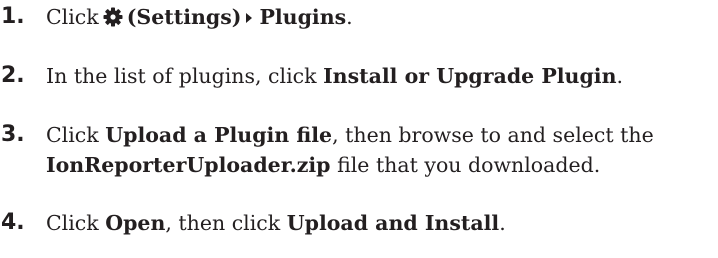 This screenshot has height=258, width=718. I want to click on step-number: 4., so click(13, 222).